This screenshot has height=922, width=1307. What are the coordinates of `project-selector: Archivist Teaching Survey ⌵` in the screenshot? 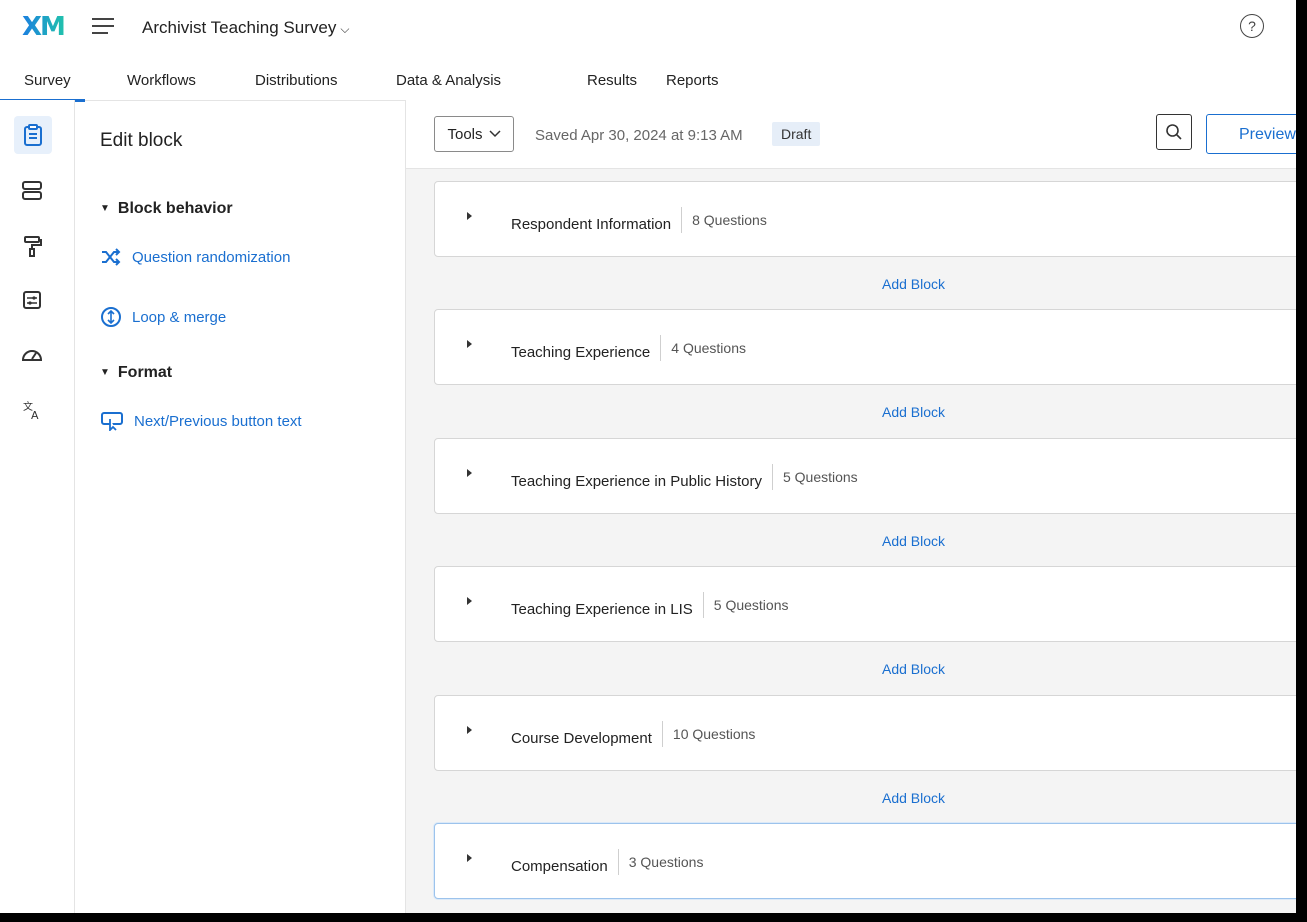 It's located at (245, 28).